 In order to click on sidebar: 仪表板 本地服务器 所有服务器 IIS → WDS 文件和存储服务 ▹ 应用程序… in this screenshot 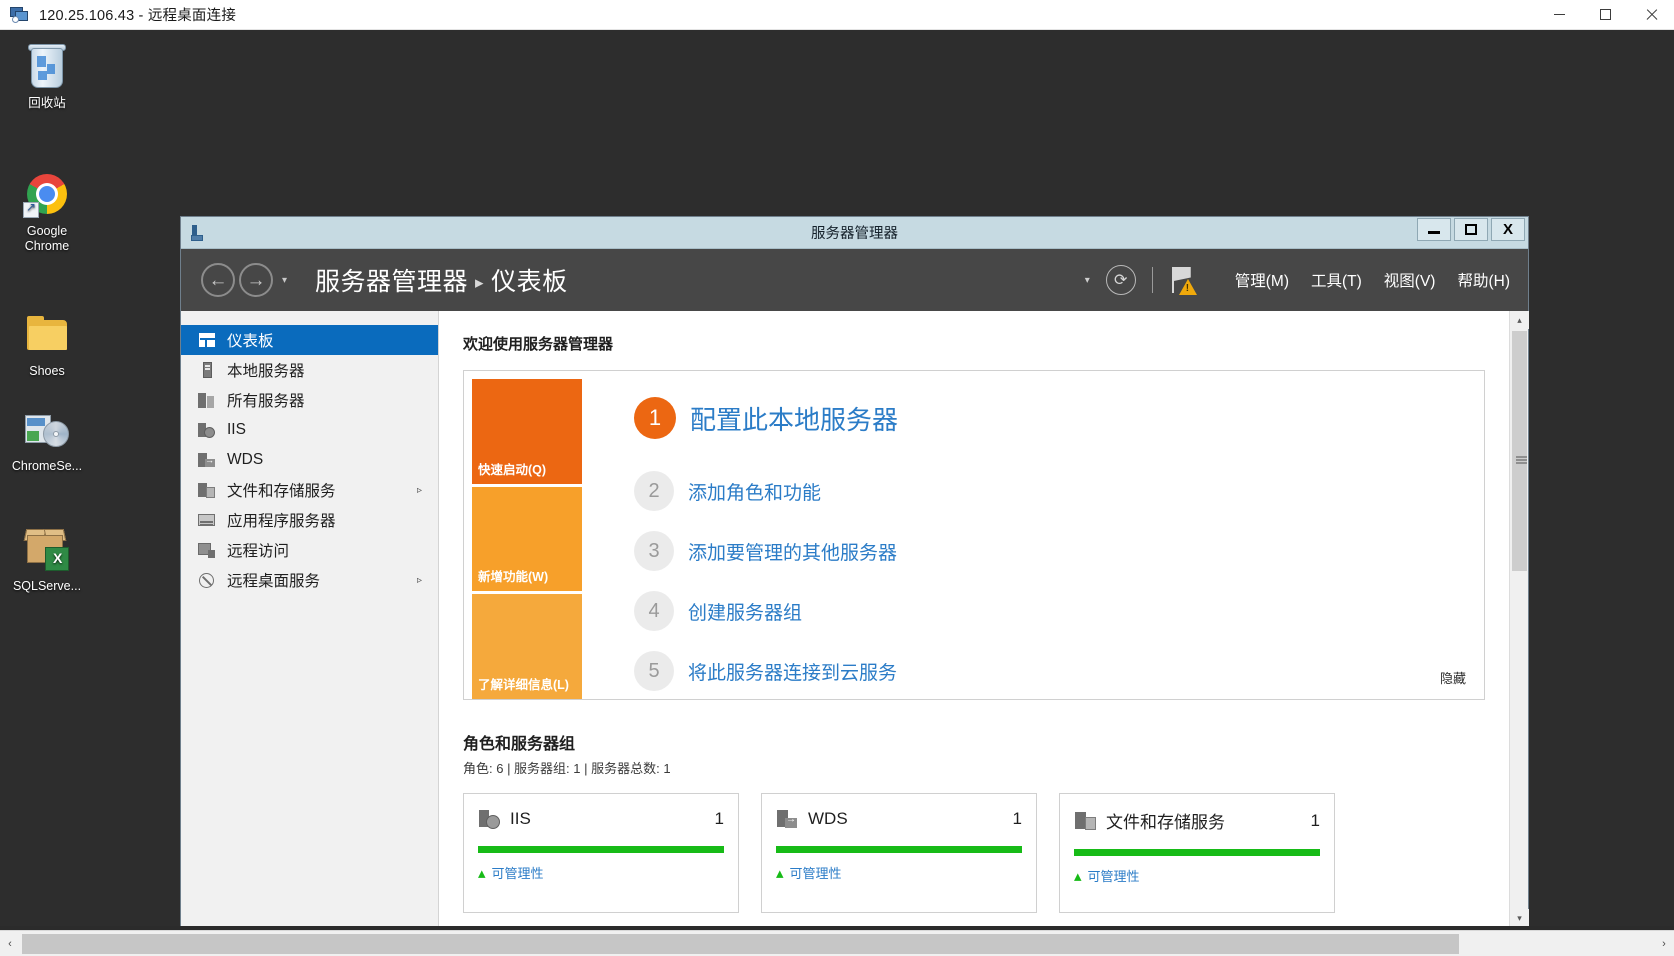, I will do `click(310, 618)`.